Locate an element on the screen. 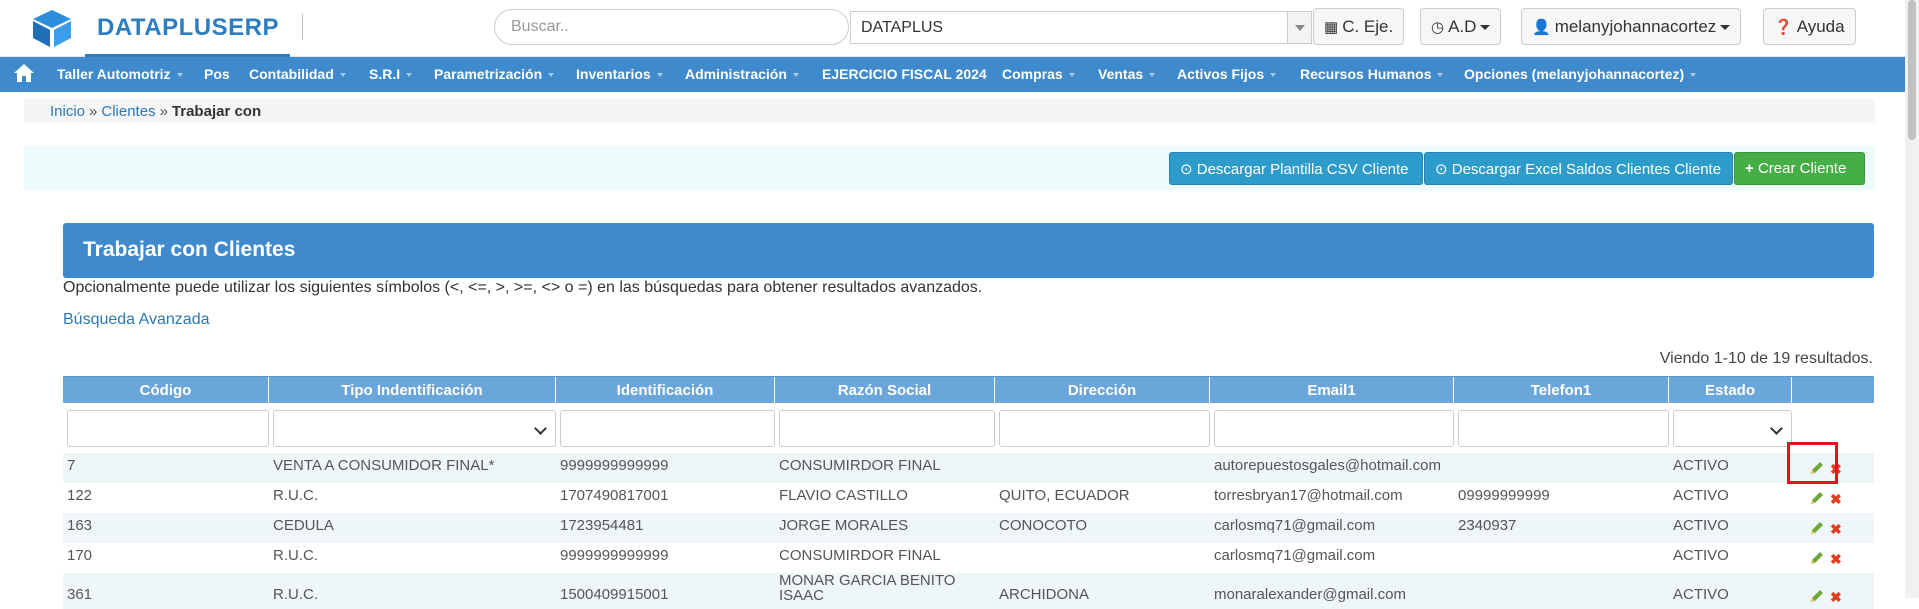  nav-activos-fijos: Activos Fijos is located at coordinates (1227, 74).